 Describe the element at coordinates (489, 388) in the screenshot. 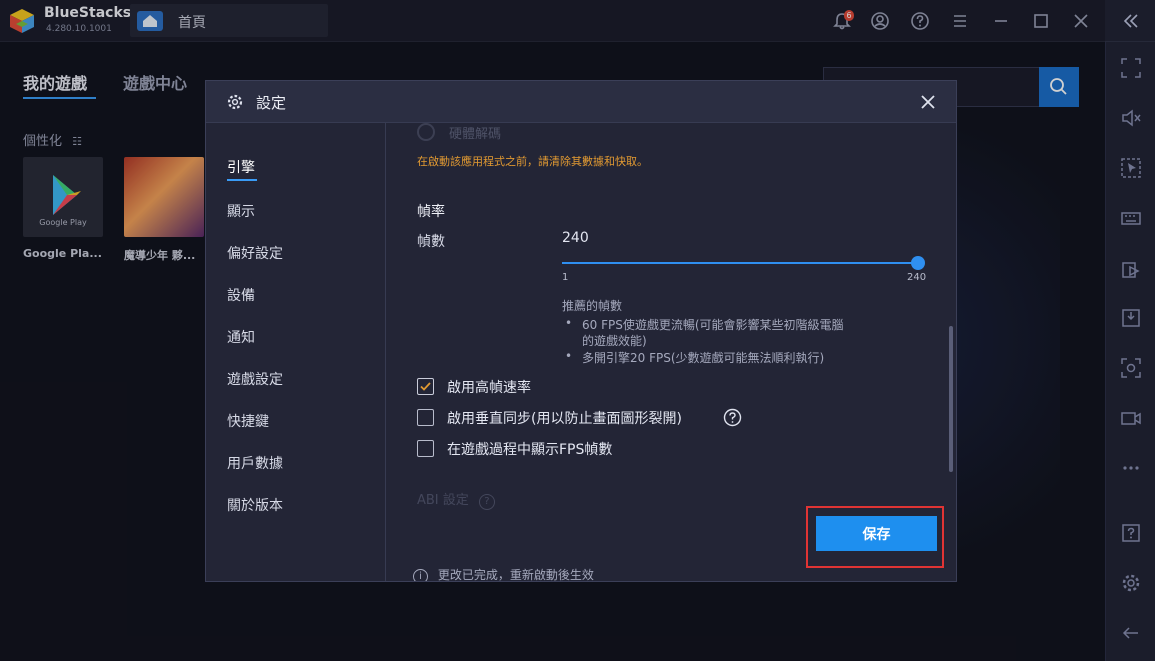

I see `high-fps-label: 啟用高幀速率` at that location.